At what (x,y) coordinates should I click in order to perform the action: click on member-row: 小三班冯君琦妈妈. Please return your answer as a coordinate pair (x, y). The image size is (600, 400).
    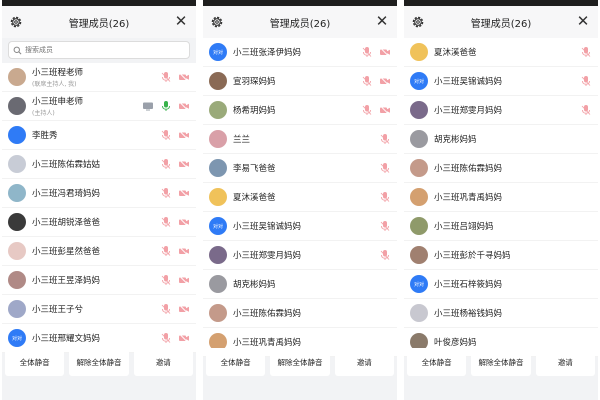
    Looking at the image, I should click on (99, 193).